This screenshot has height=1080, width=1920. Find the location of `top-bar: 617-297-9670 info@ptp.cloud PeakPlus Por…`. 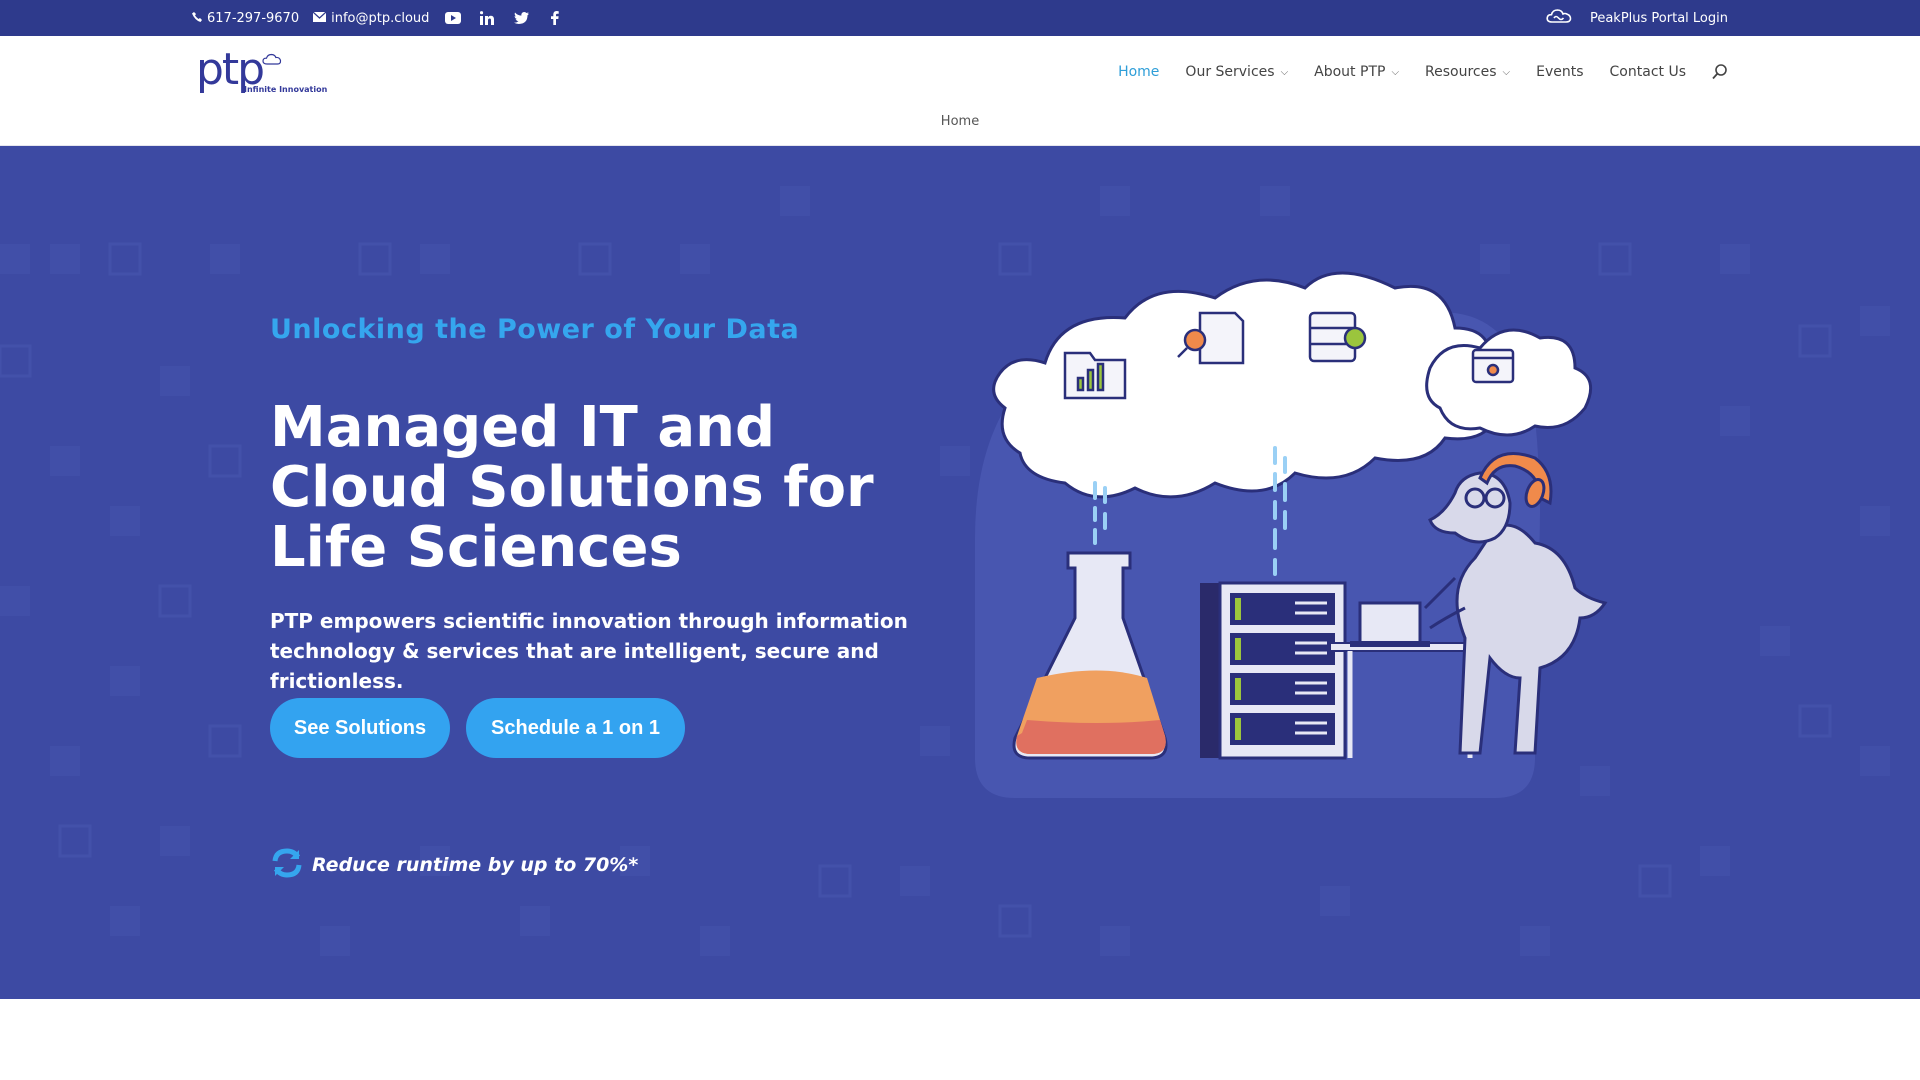

top-bar: 617-297-9670 info@ptp.cloud PeakPlus Por… is located at coordinates (960, 18).